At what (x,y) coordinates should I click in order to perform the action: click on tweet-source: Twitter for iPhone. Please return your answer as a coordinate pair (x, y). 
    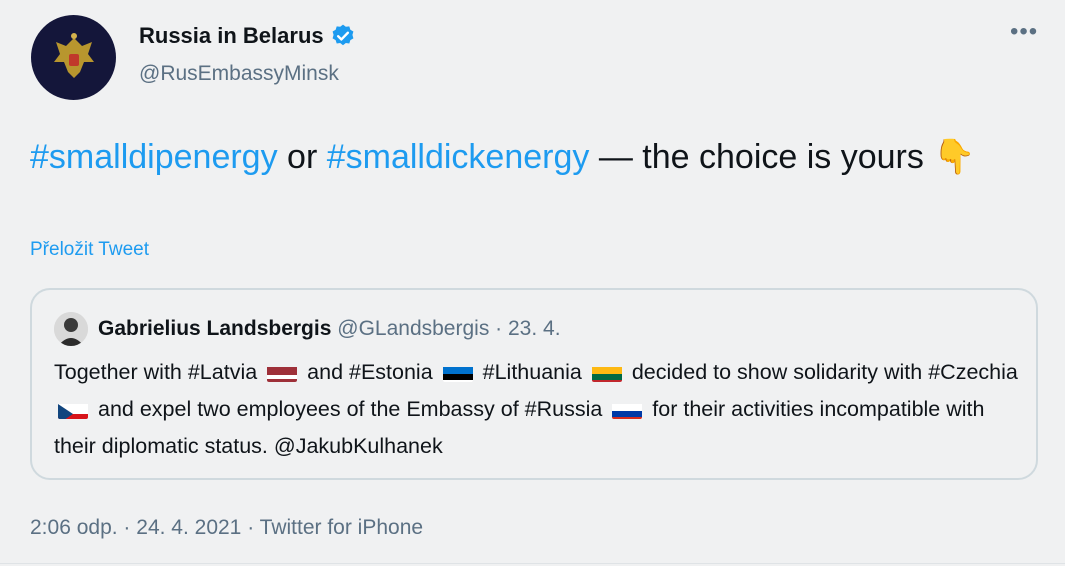
    Looking at the image, I should click on (341, 527).